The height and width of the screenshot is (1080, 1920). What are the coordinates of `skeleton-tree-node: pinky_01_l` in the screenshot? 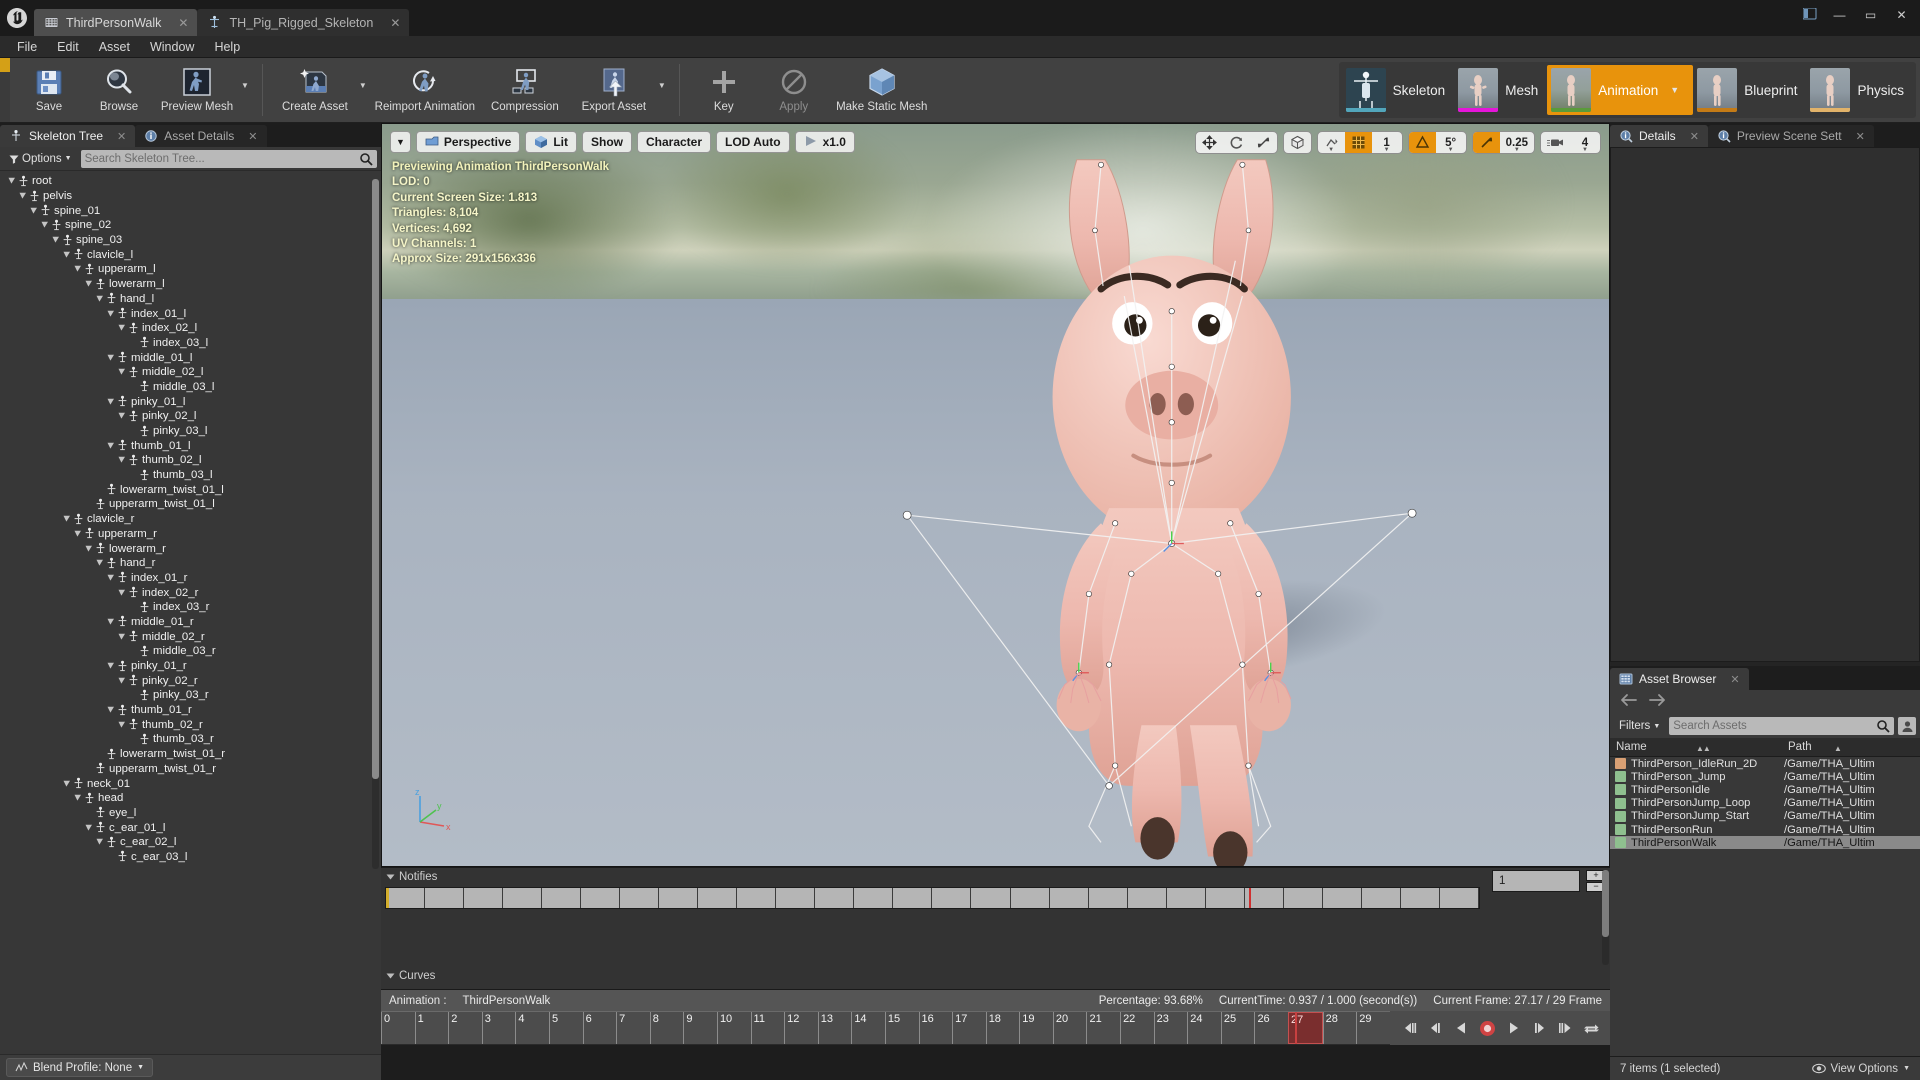 It's located at (190, 401).